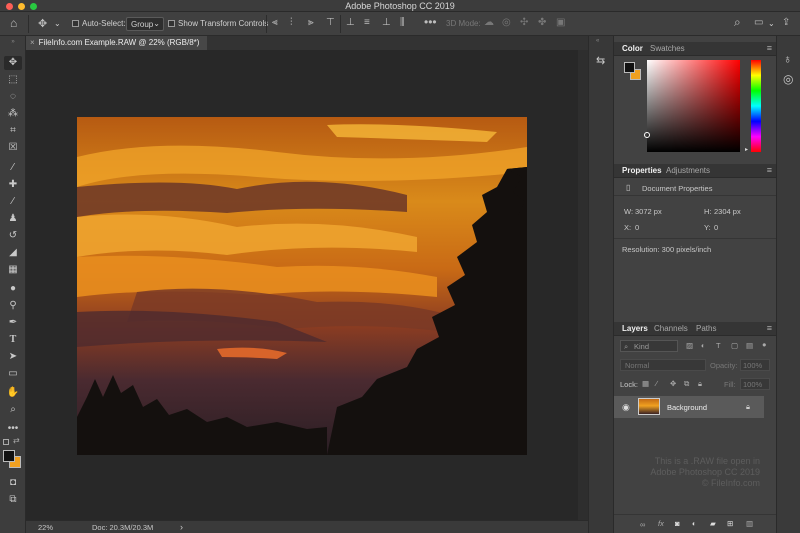 This screenshot has height=533, width=800. What do you see at coordinates (32, 42) in the screenshot?
I see `close-tab-icon: ×` at bounding box center [32, 42].